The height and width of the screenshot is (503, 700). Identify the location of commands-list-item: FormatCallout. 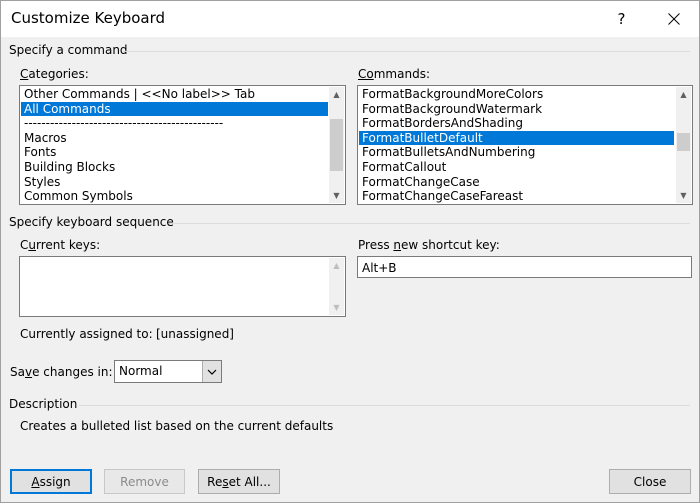
(516, 167).